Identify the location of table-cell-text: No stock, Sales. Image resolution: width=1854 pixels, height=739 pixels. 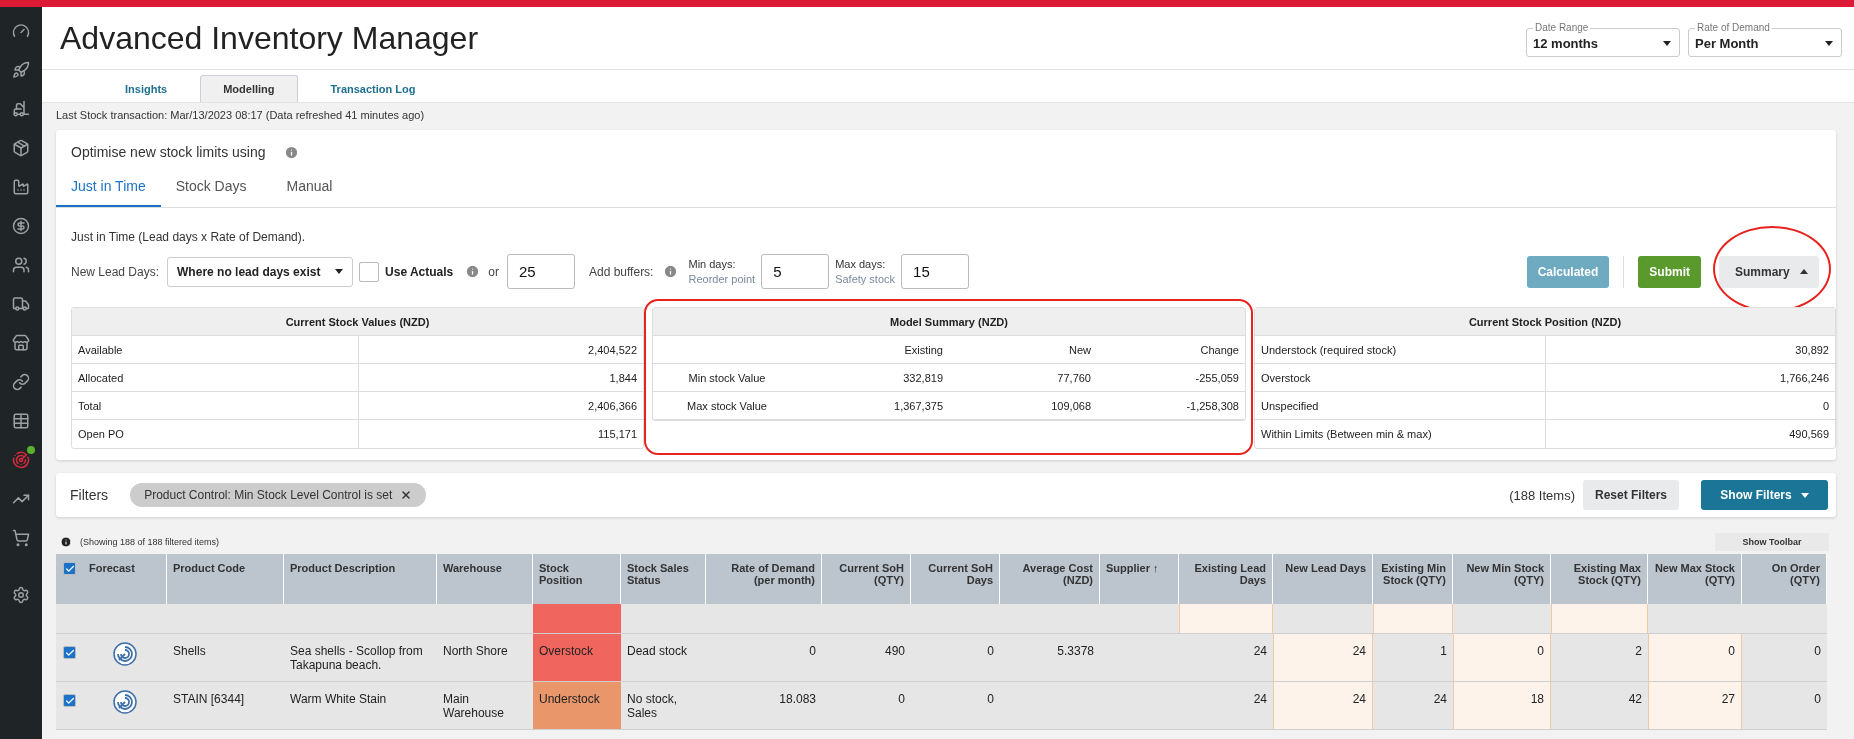
(652, 706).